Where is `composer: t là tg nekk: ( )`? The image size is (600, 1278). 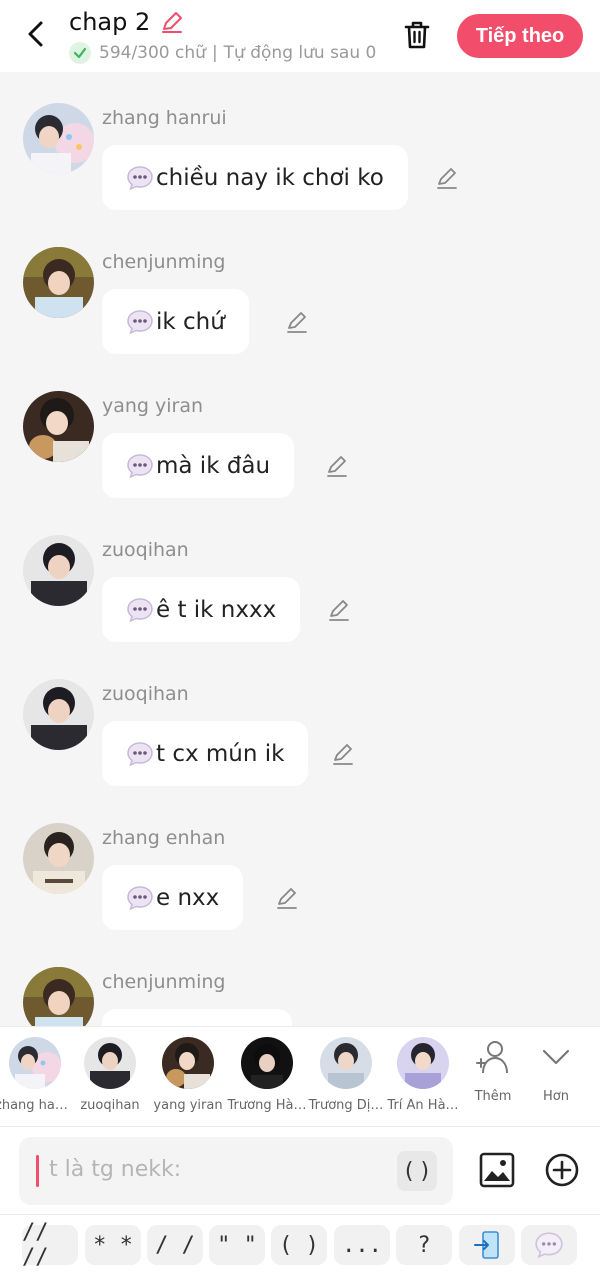 composer: t là tg nekk: ( ) is located at coordinates (300, 1170).